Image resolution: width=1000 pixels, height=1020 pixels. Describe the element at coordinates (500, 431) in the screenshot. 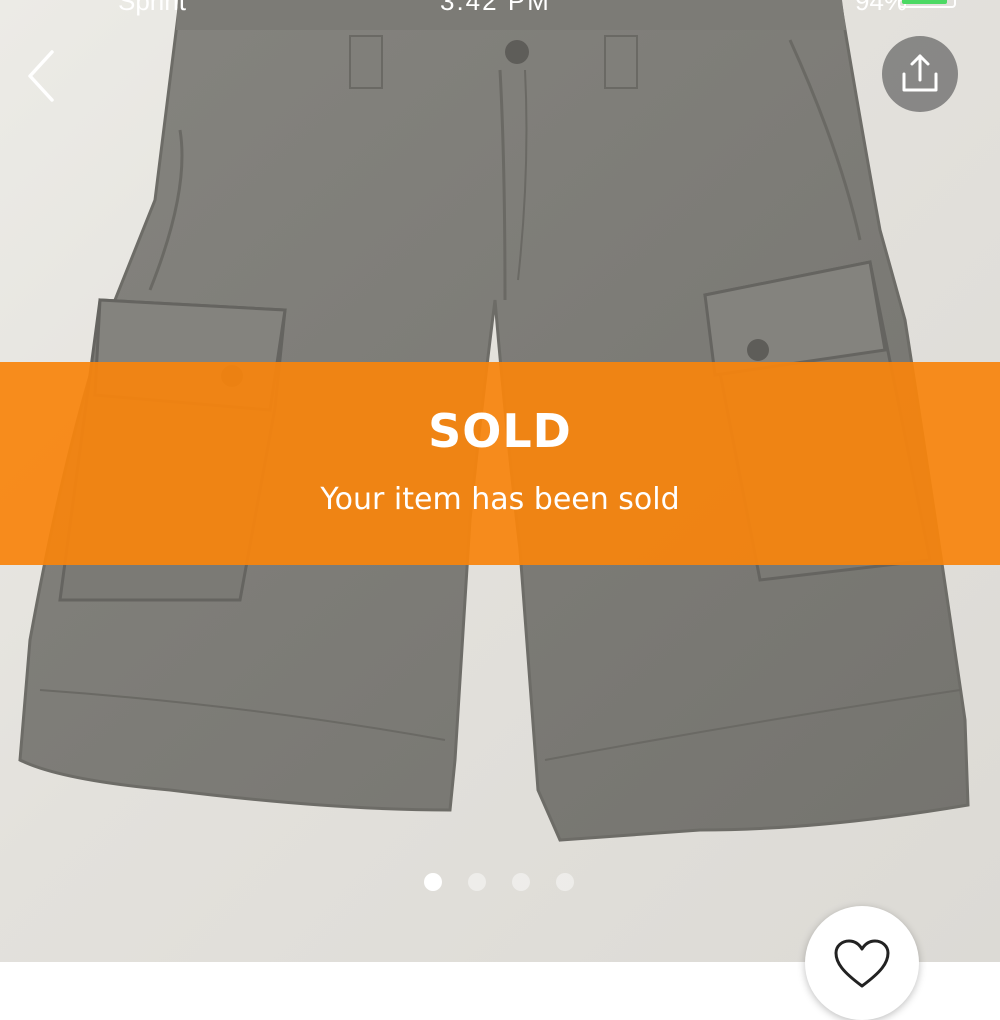

I see `sold-title: SOLD` at that location.